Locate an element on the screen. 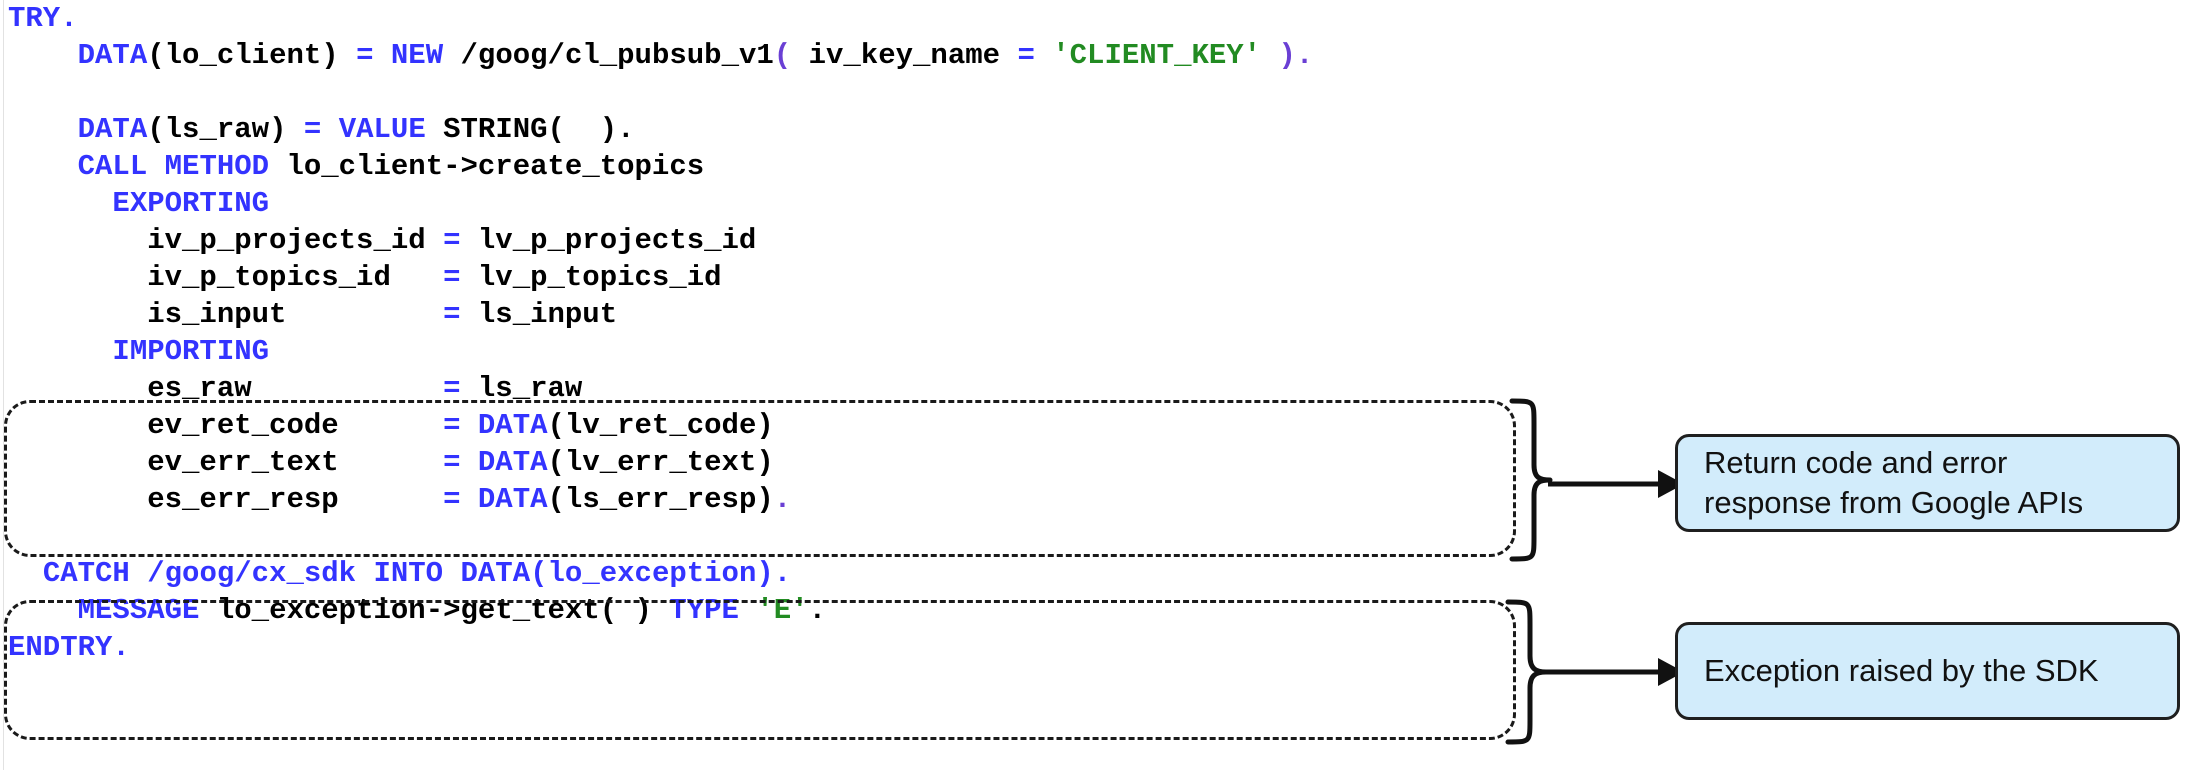 The image size is (2188, 770). code-token: lv_p_projects_id is located at coordinates (617, 240).